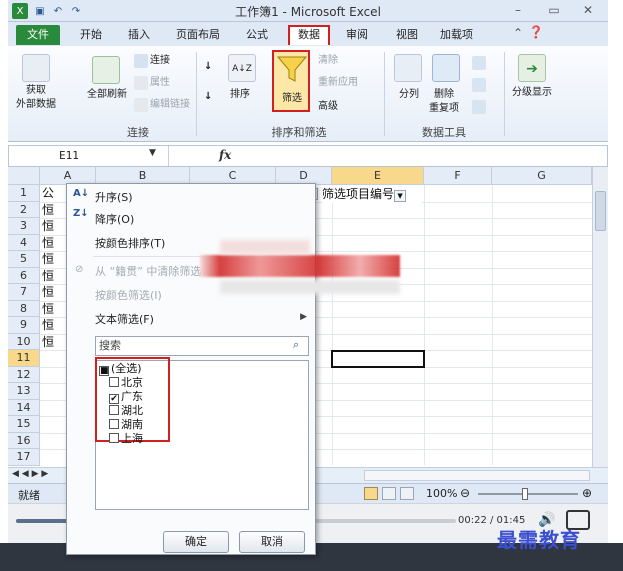  I want to click on menu-sort-descending: 降序(O), so click(114, 220).